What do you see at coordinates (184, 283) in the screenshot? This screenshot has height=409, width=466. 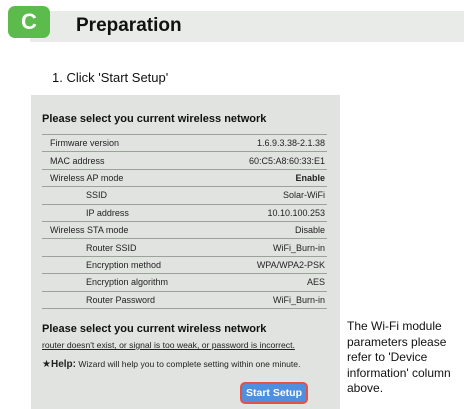 I see `table-row: Encryption algorithm AES` at bounding box center [184, 283].